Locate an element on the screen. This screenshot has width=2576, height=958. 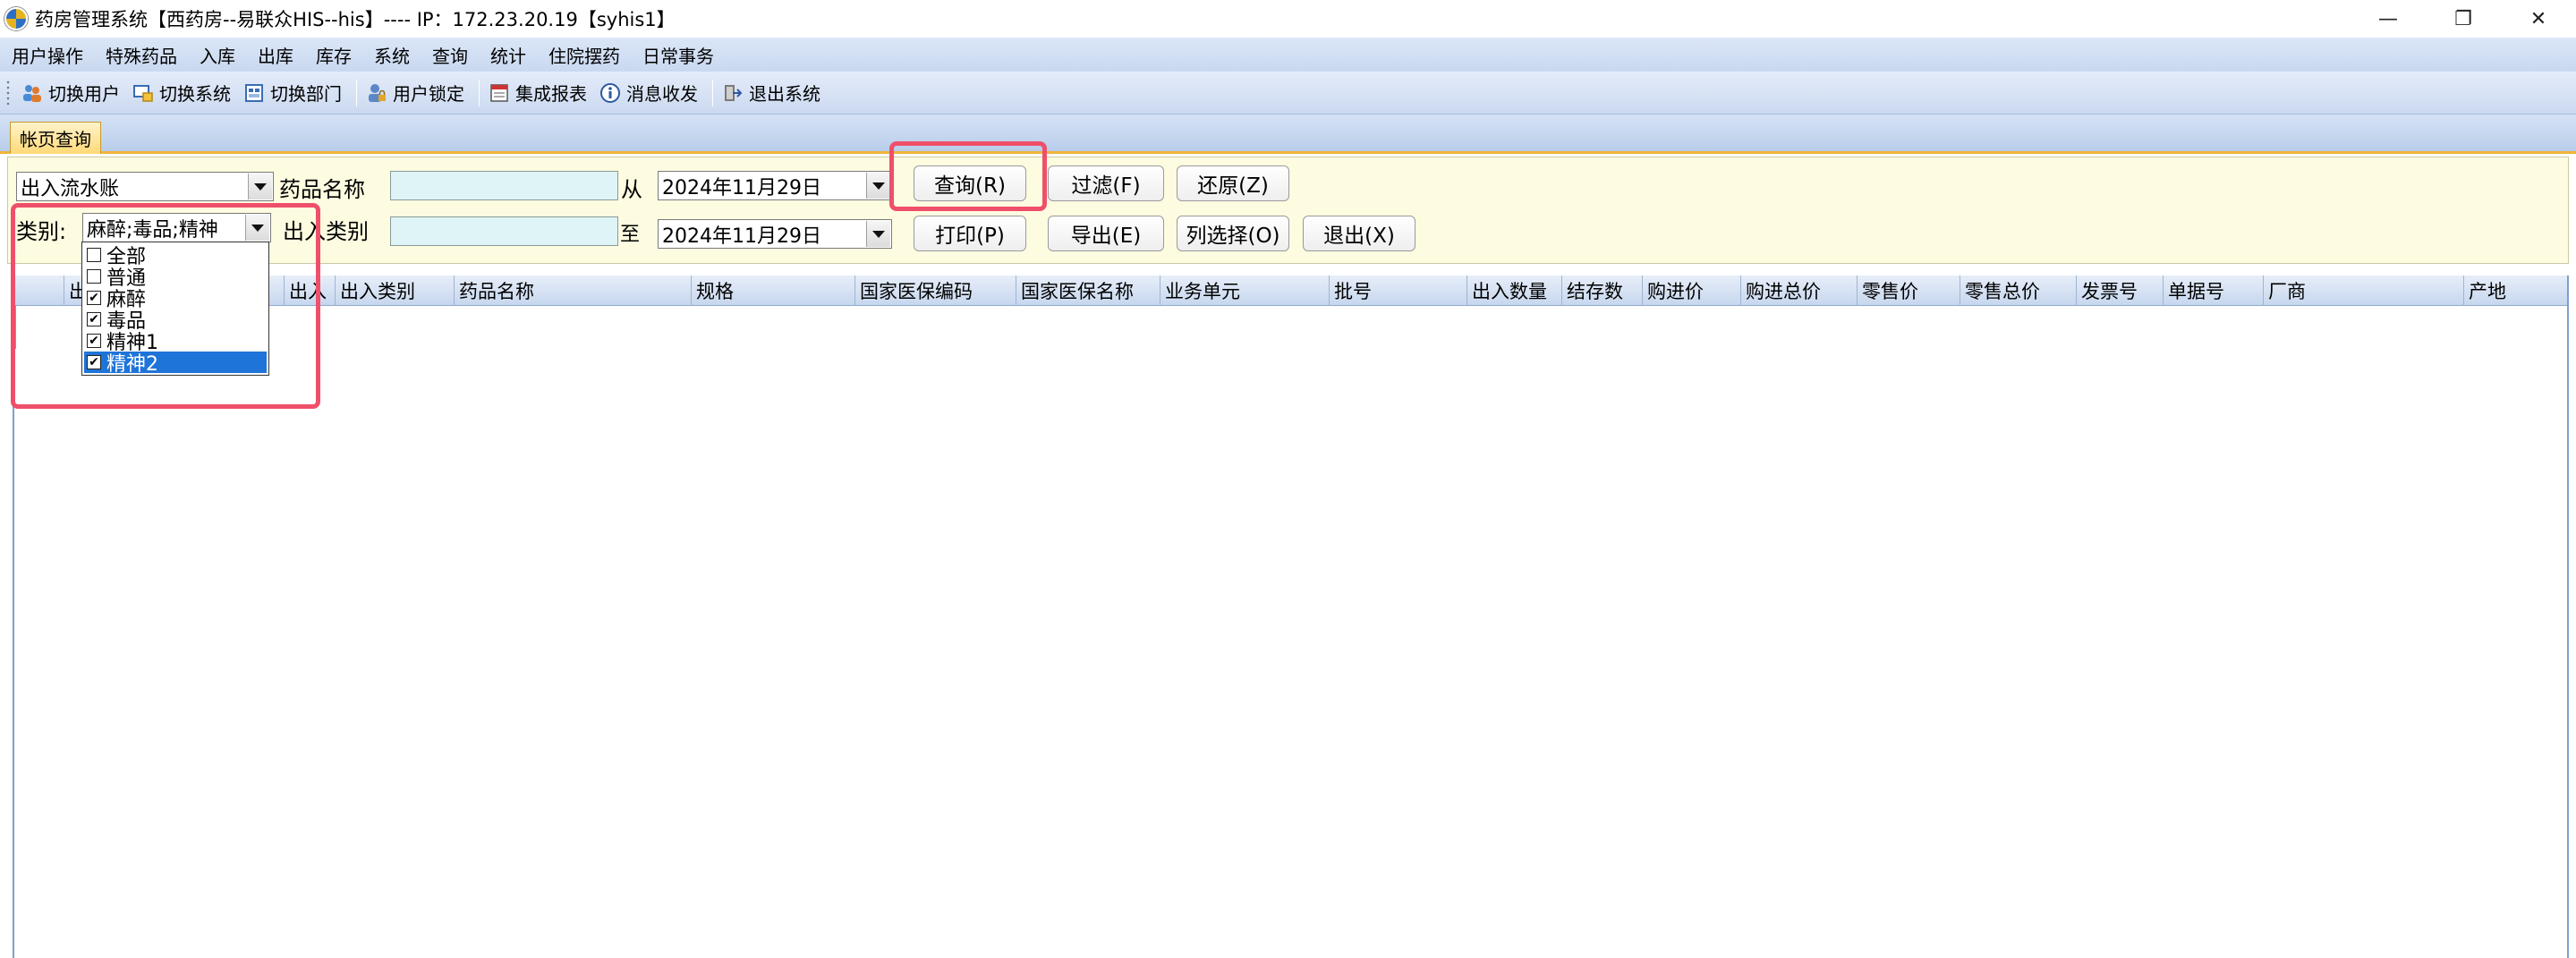
close-button: ✕ is located at coordinates (2538, 19).